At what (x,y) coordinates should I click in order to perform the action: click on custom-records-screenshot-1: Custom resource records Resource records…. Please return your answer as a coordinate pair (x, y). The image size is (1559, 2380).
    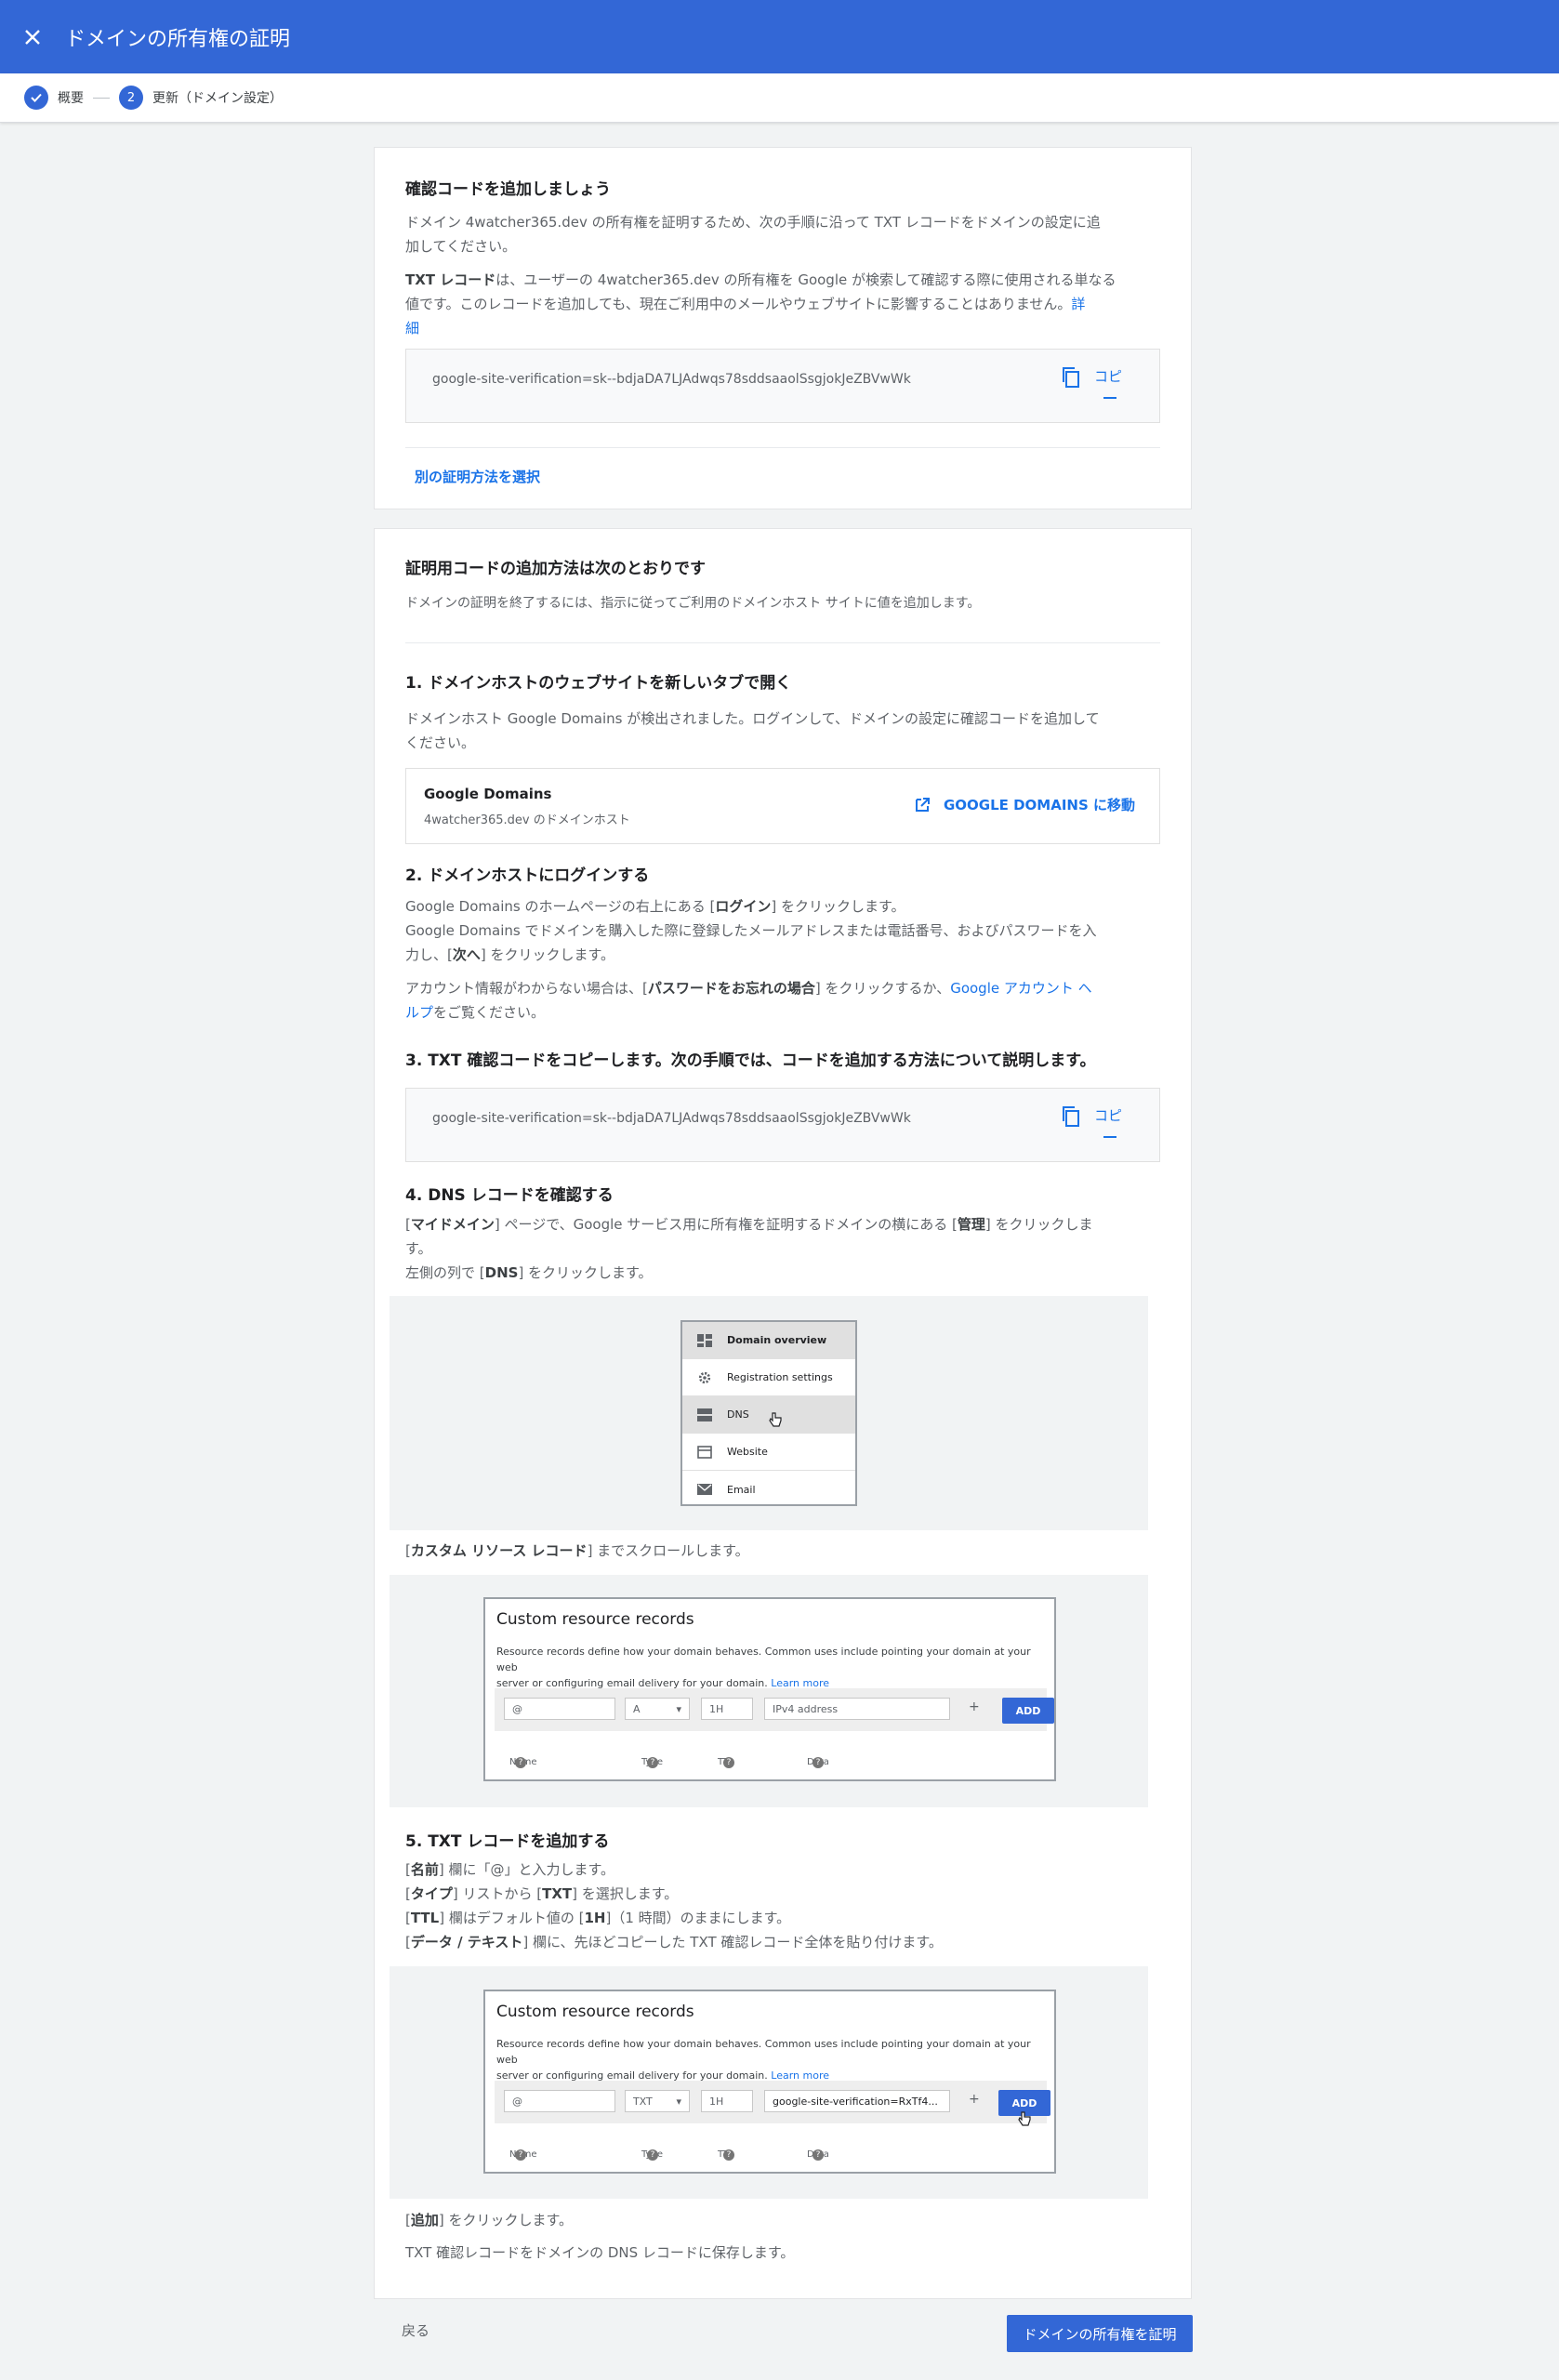
    Looking at the image, I should click on (769, 1689).